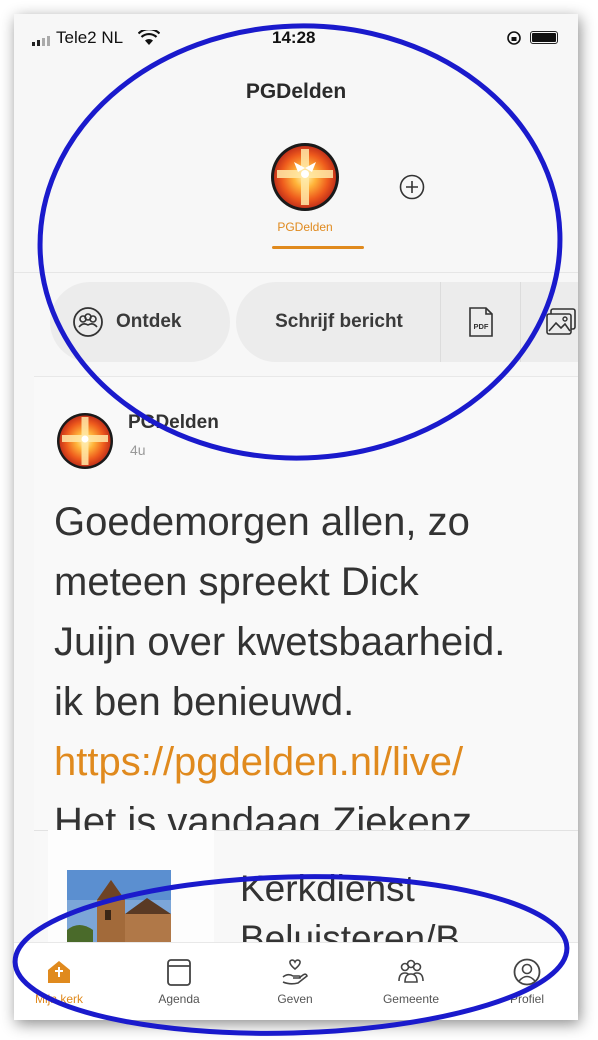 This screenshot has height=1040, width=598. I want to click on home-icon, so click(59, 972).